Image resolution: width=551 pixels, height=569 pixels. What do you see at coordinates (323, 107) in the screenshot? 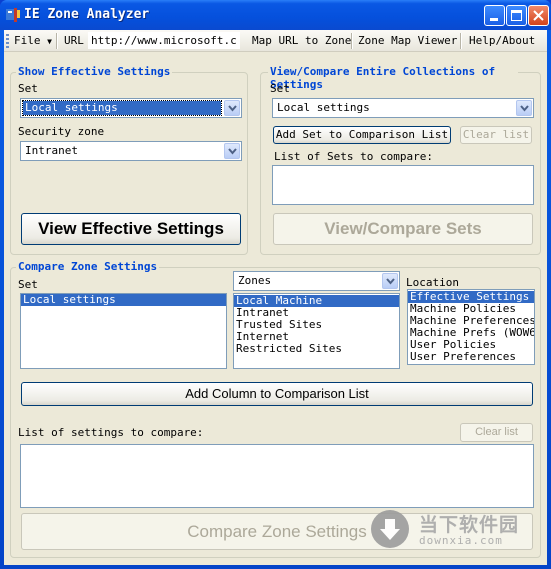
I see `collections-set-value: Local settings` at bounding box center [323, 107].